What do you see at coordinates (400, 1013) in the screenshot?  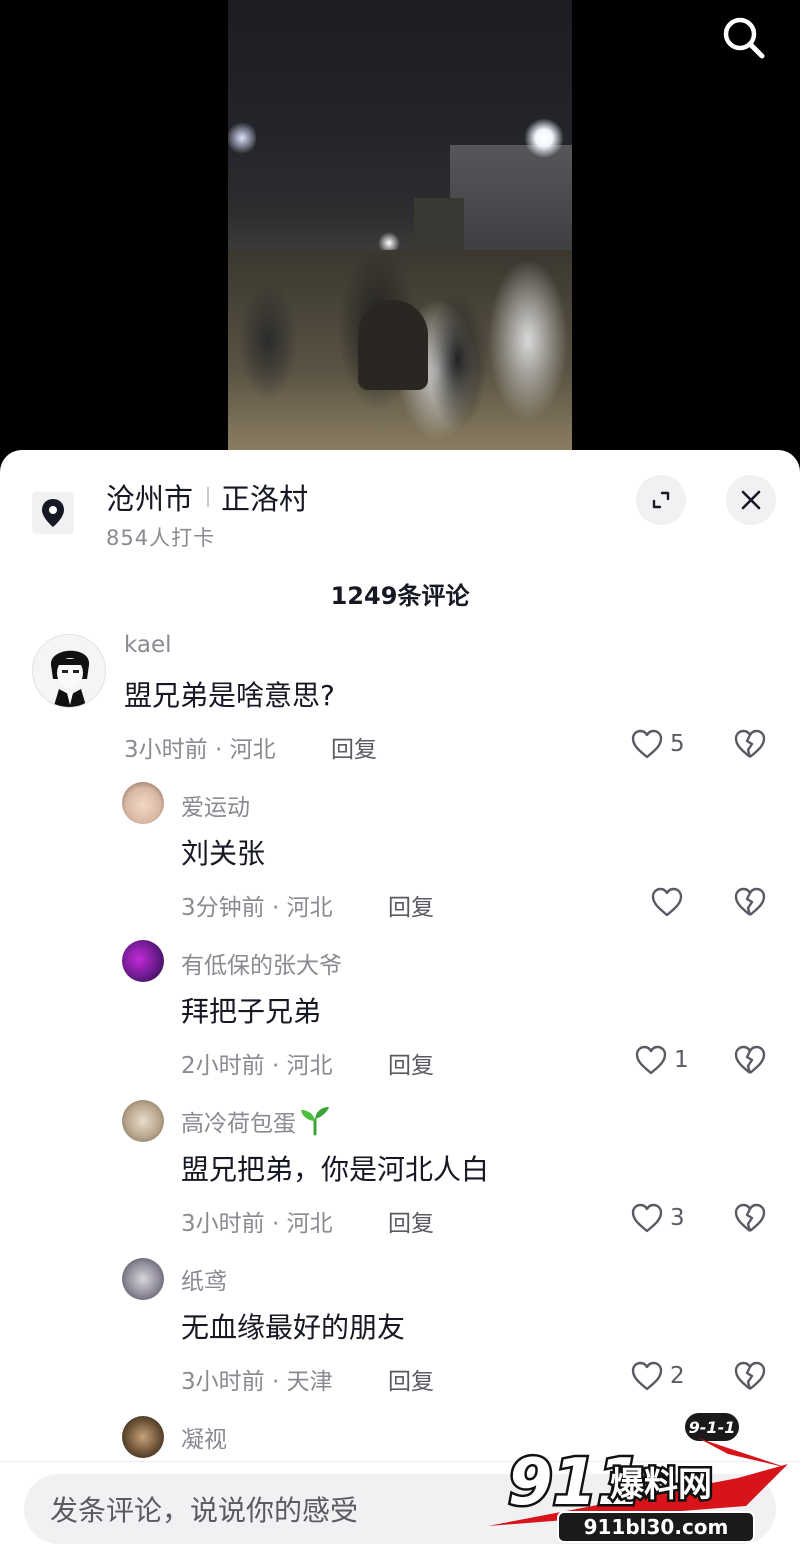 I see `reply-item: 有低保的张大爷 拜把子兄弟 2小时前 · 河北 回复 1` at bounding box center [400, 1013].